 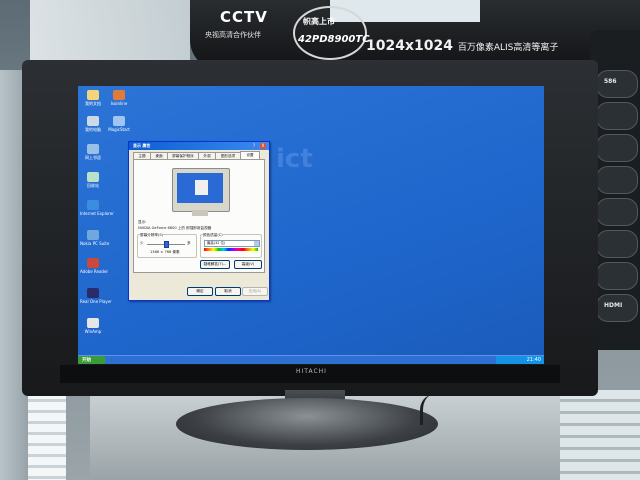 I want to click on dialog-title: 显示 属性, so click(x=142, y=145).